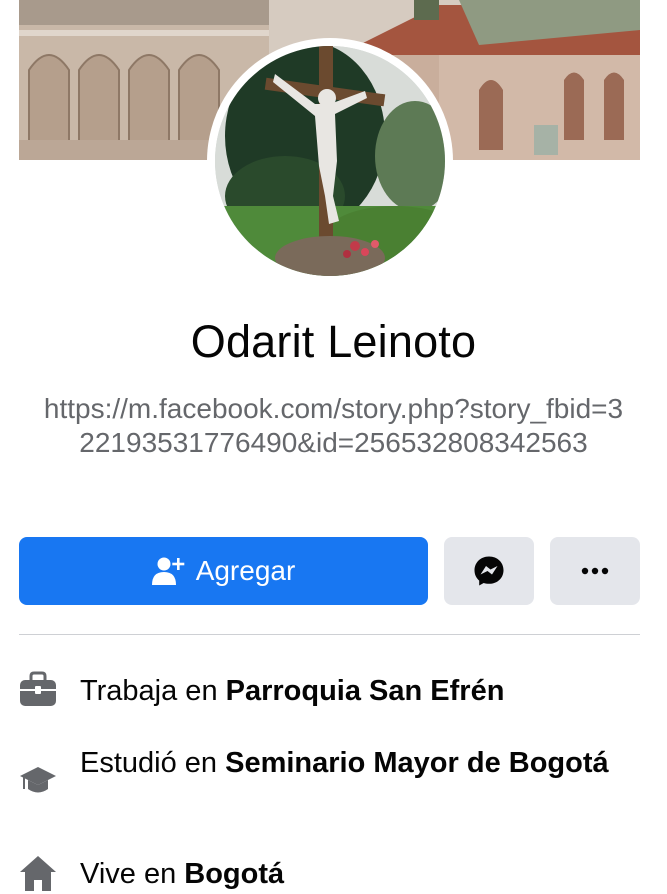 This screenshot has height=894, width=667. I want to click on work-link: Parroquia San Efrén, so click(365, 691).